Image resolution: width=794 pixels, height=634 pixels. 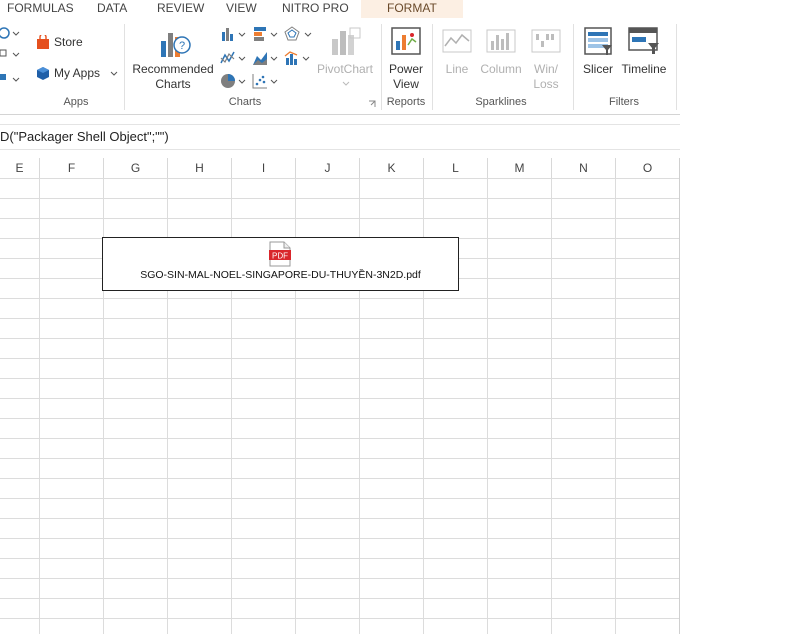 I want to click on sparkline-column-icon, so click(x=501, y=41).